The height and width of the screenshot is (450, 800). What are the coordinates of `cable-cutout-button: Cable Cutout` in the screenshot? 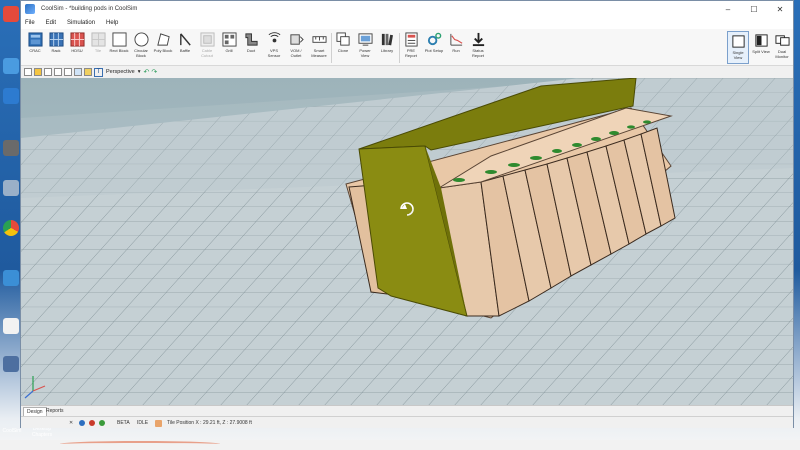 It's located at (207, 45).